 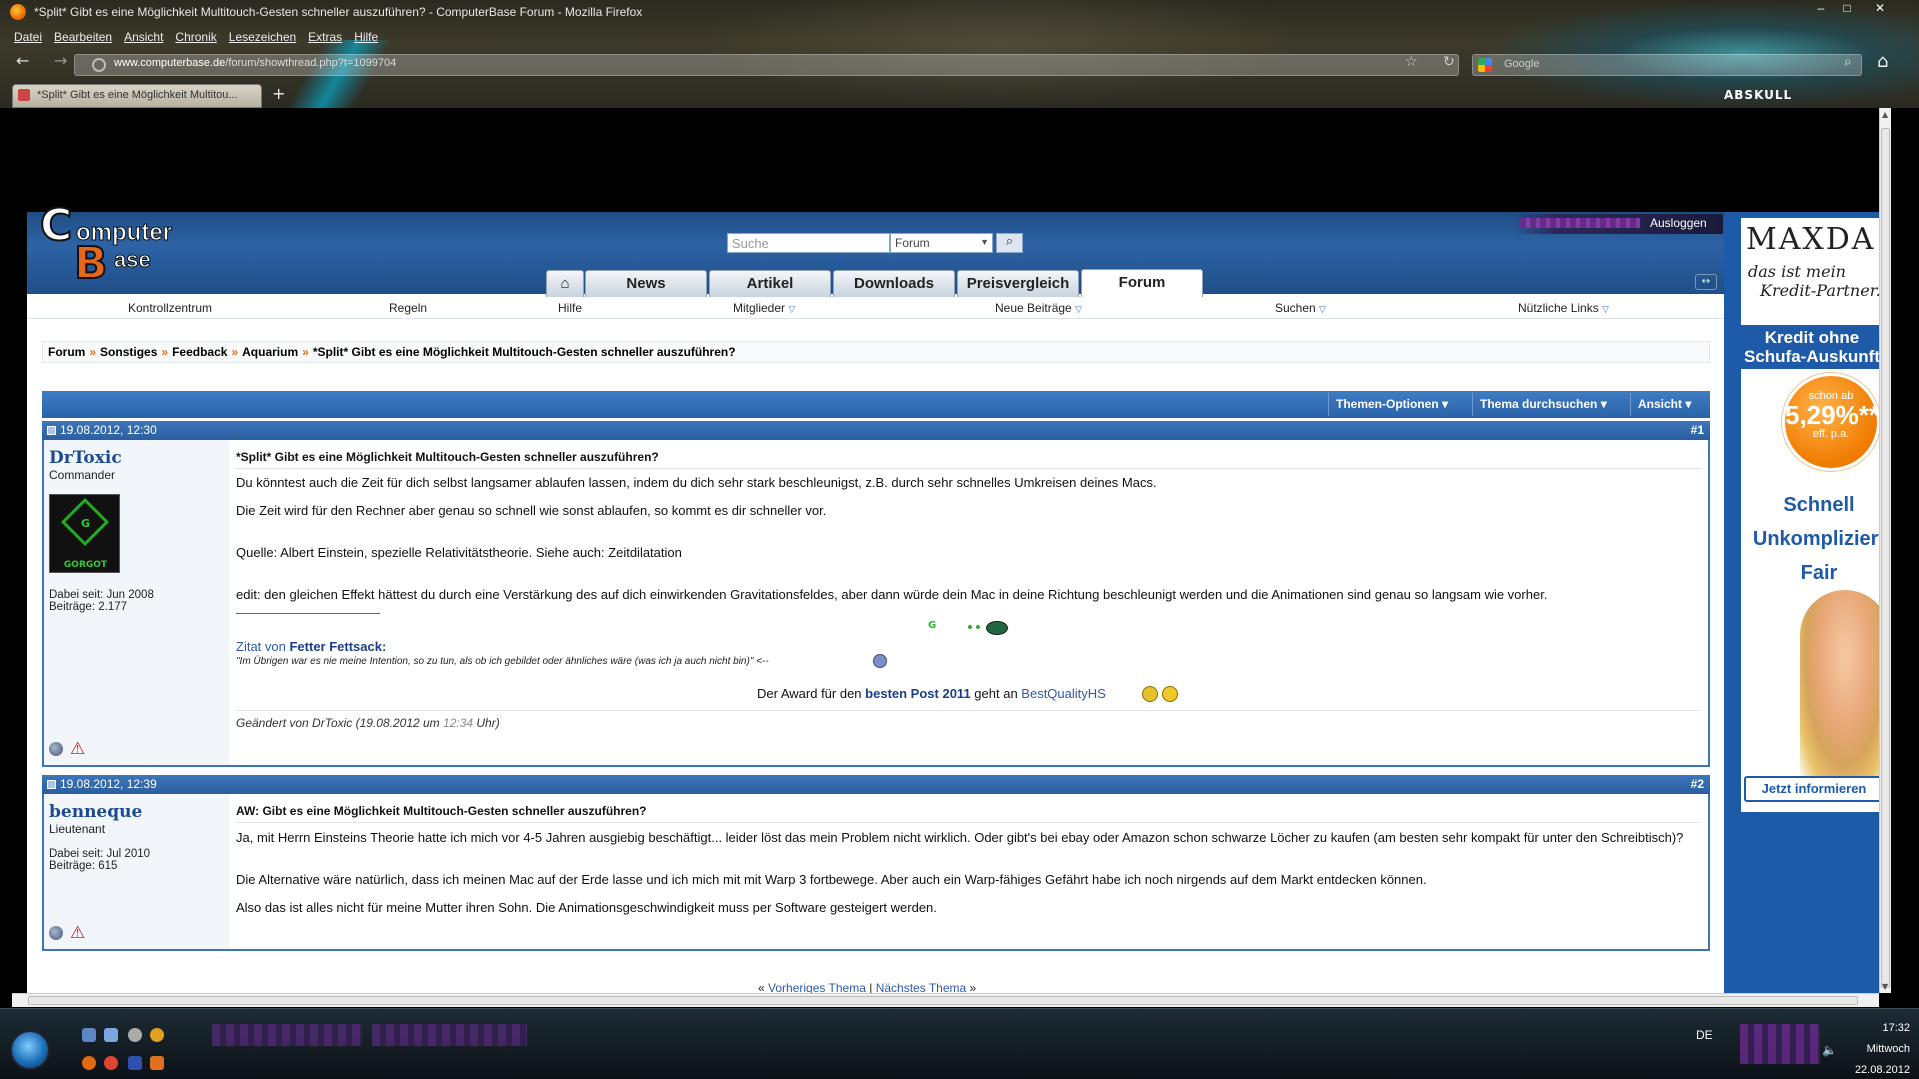 What do you see at coordinates (894, 283) in the screenshot?
I see `tab-downloads: Downloads` at bounding box center [894, 283].